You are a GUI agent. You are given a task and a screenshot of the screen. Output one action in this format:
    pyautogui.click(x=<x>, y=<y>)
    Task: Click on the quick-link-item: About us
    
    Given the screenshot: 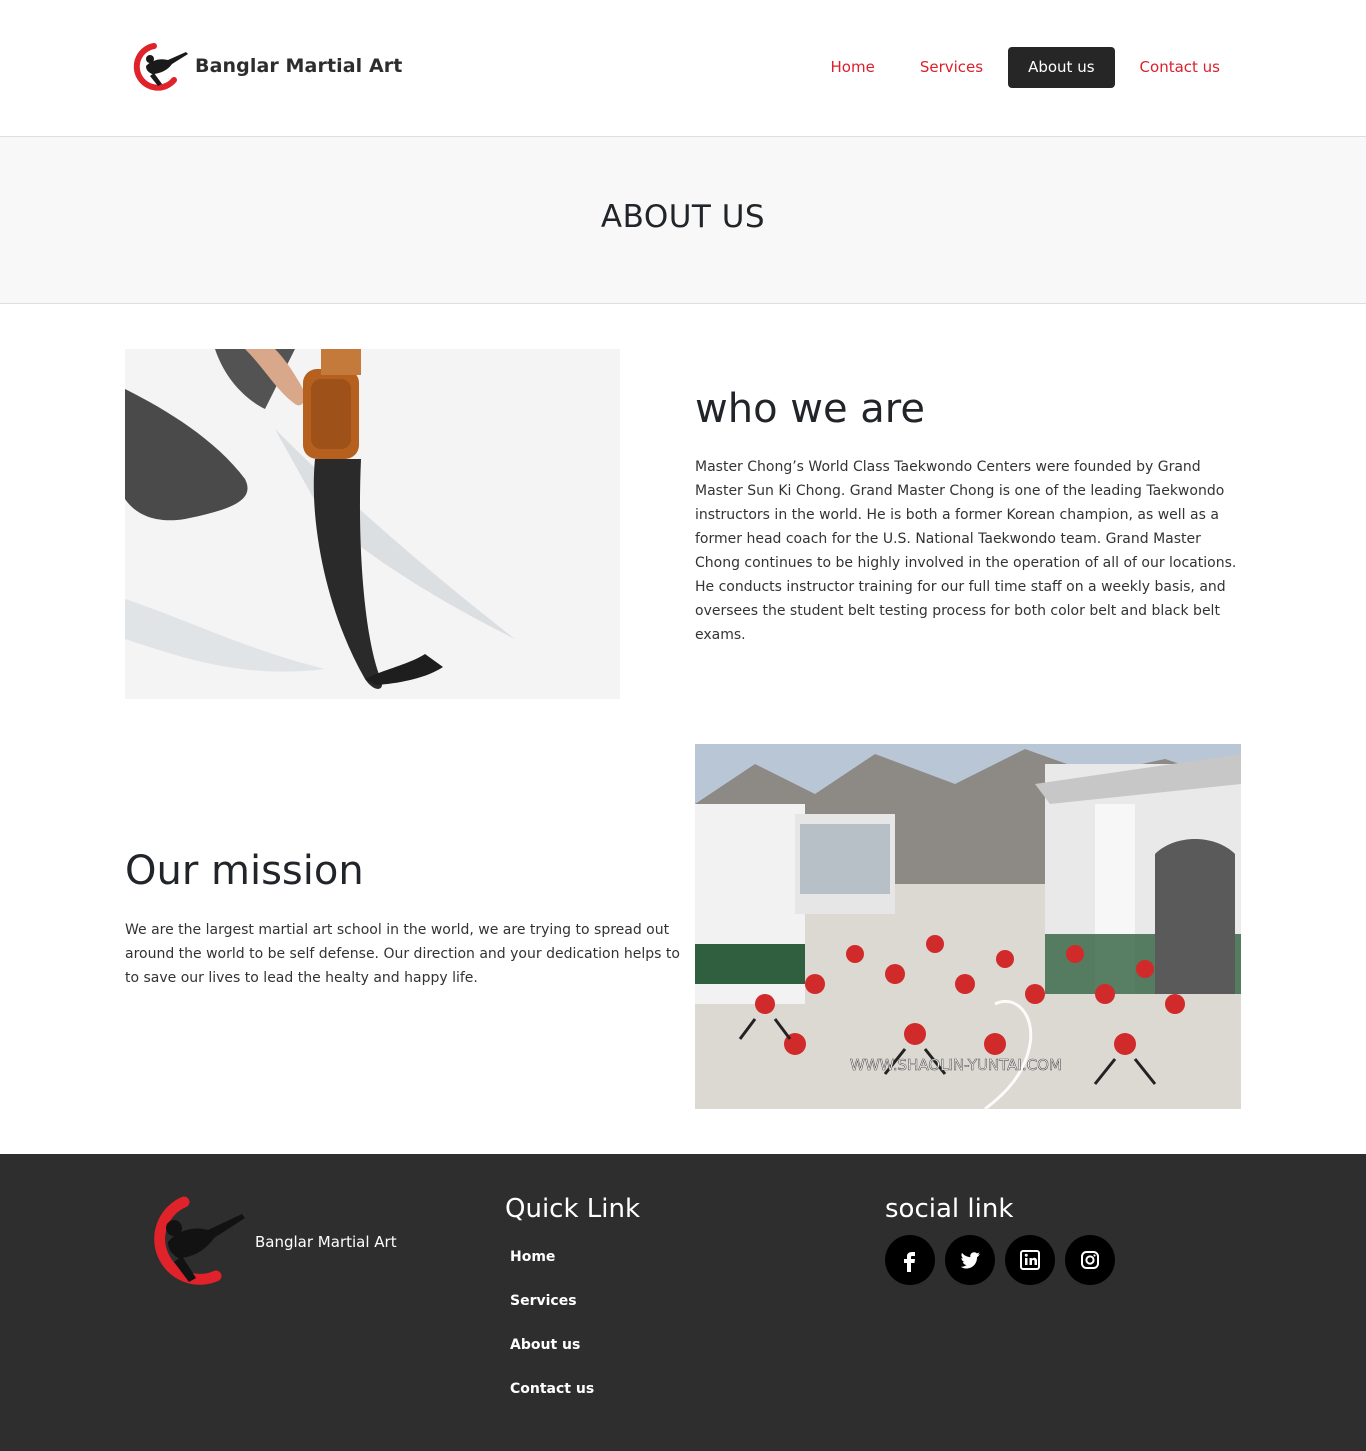 What is the action you would take?
    pyautogui.click(x=552, y=1356)
    